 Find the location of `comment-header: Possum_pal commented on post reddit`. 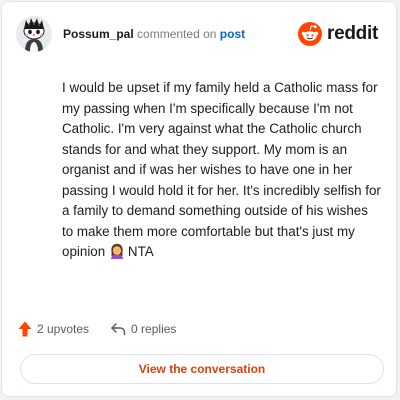

comment-header: Possum_pal commented on post reddit is located at coordinates (199, 34).